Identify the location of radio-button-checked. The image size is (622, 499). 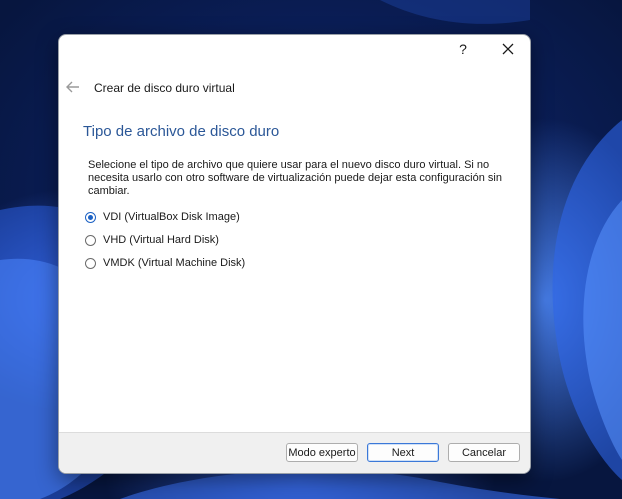
(90, 217).